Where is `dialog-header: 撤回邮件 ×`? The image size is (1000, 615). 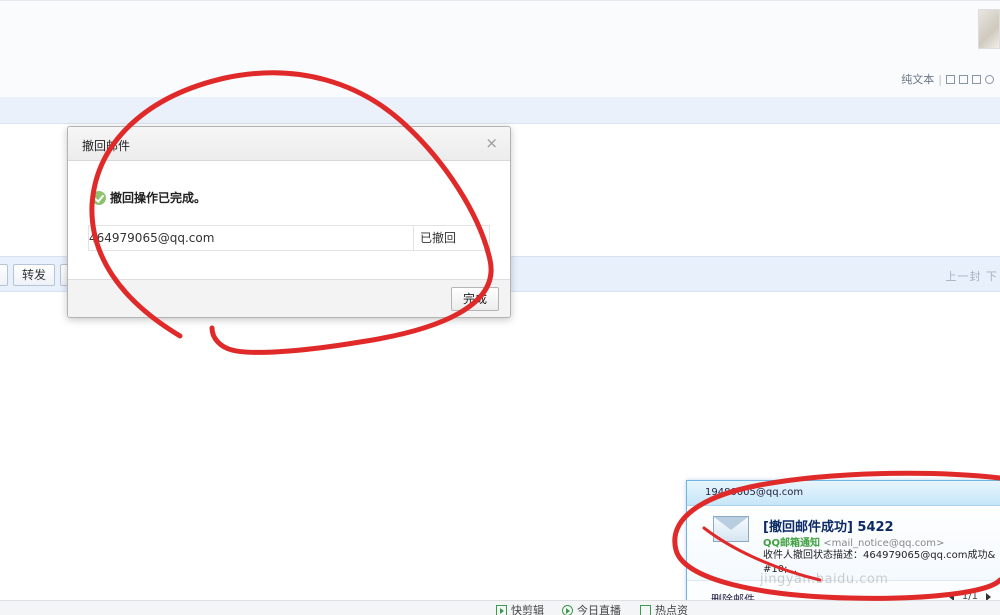 dialog-header: 撤回邮件 × is located at coordinates (289, 144).